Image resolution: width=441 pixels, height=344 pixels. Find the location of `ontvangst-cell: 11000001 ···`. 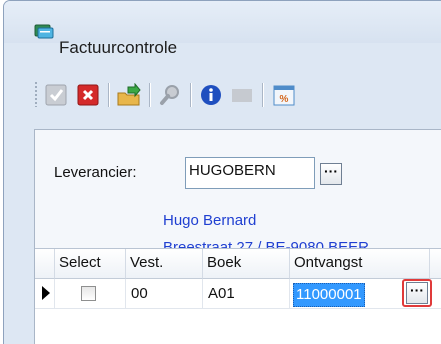

ontvangst-cell: 11000001 ··· is located at coordinates (365, 294).